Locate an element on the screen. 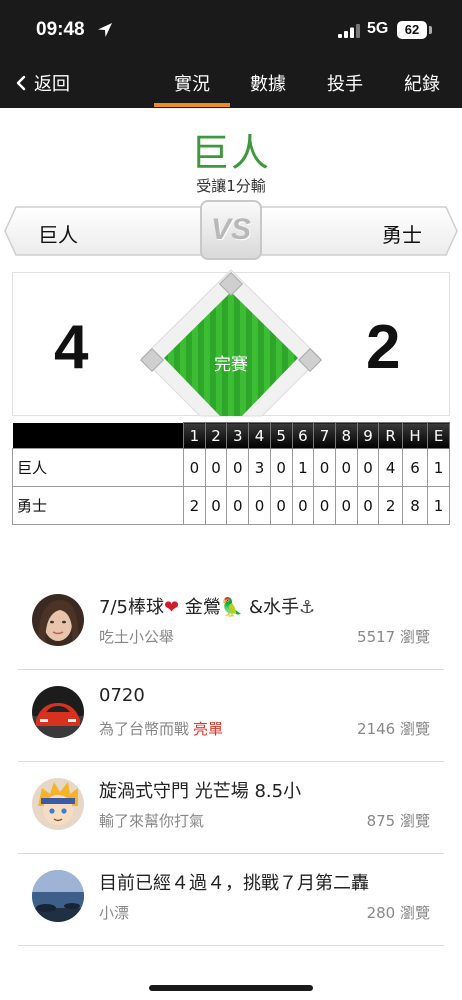  box-score-header-row: 1 2 3 4 5 6 7 8 9 R H E is located at coordinates (231, 435).